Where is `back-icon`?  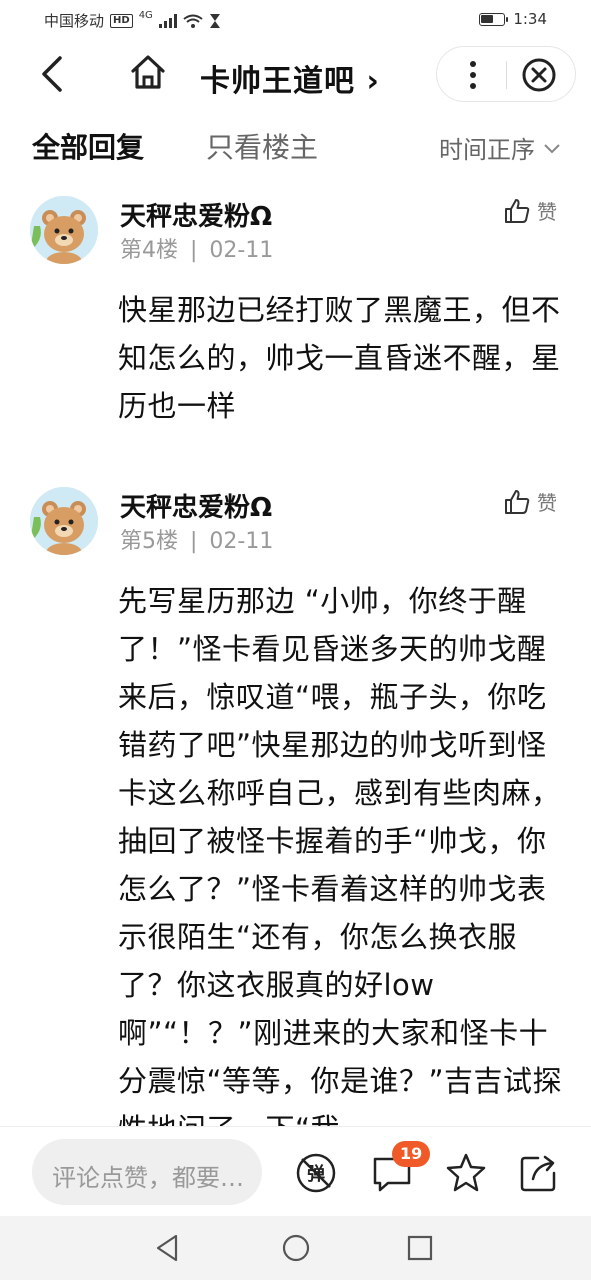
back-icon is located at coordinates (54, 74).